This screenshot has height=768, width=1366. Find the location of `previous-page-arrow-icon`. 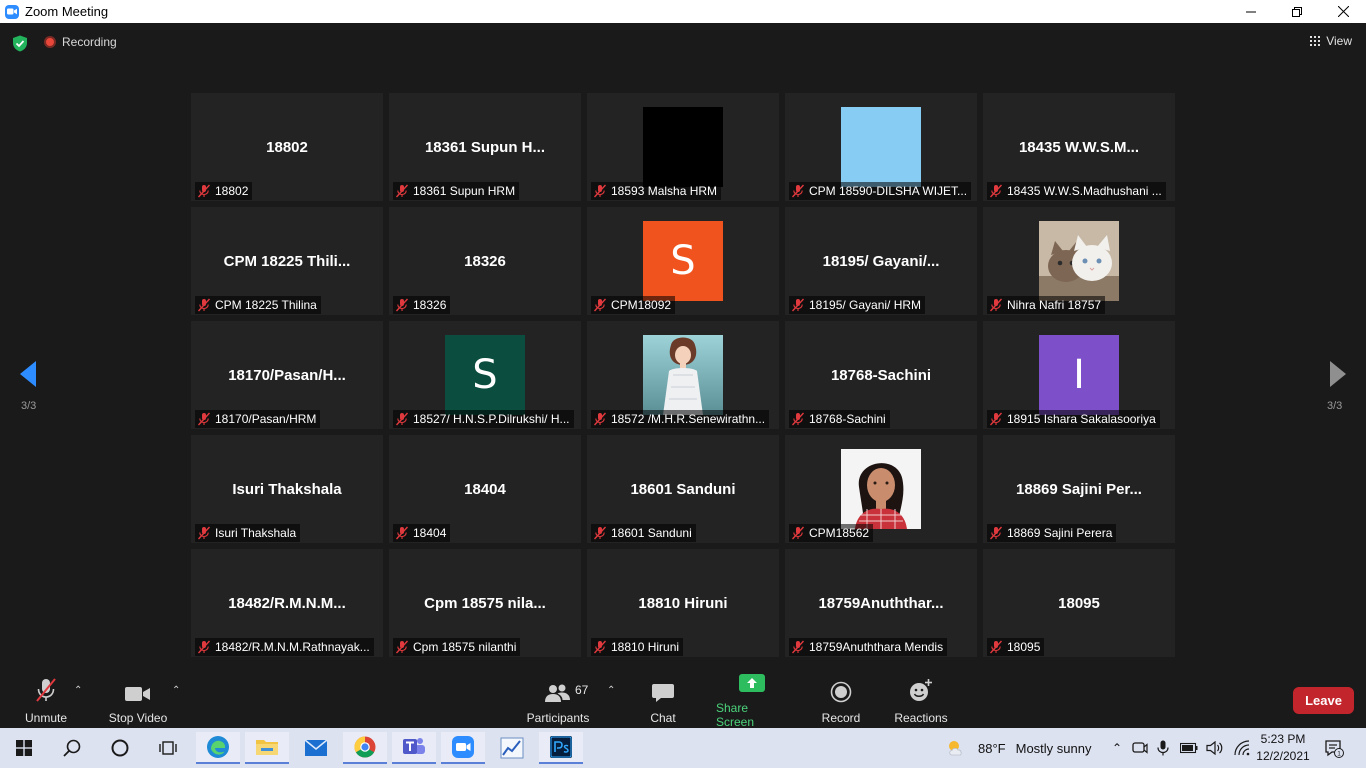

previous-page-arrow-icon is located at coordinates (28, 374).